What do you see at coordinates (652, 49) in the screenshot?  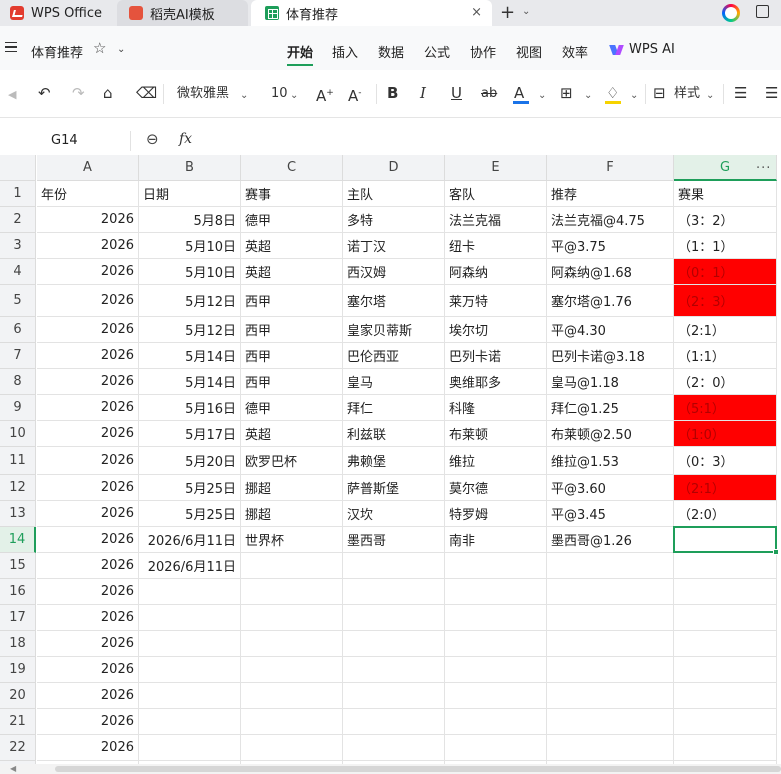 I see `menu-wps-ai: WPS AI` at bounding box center [652, 49].